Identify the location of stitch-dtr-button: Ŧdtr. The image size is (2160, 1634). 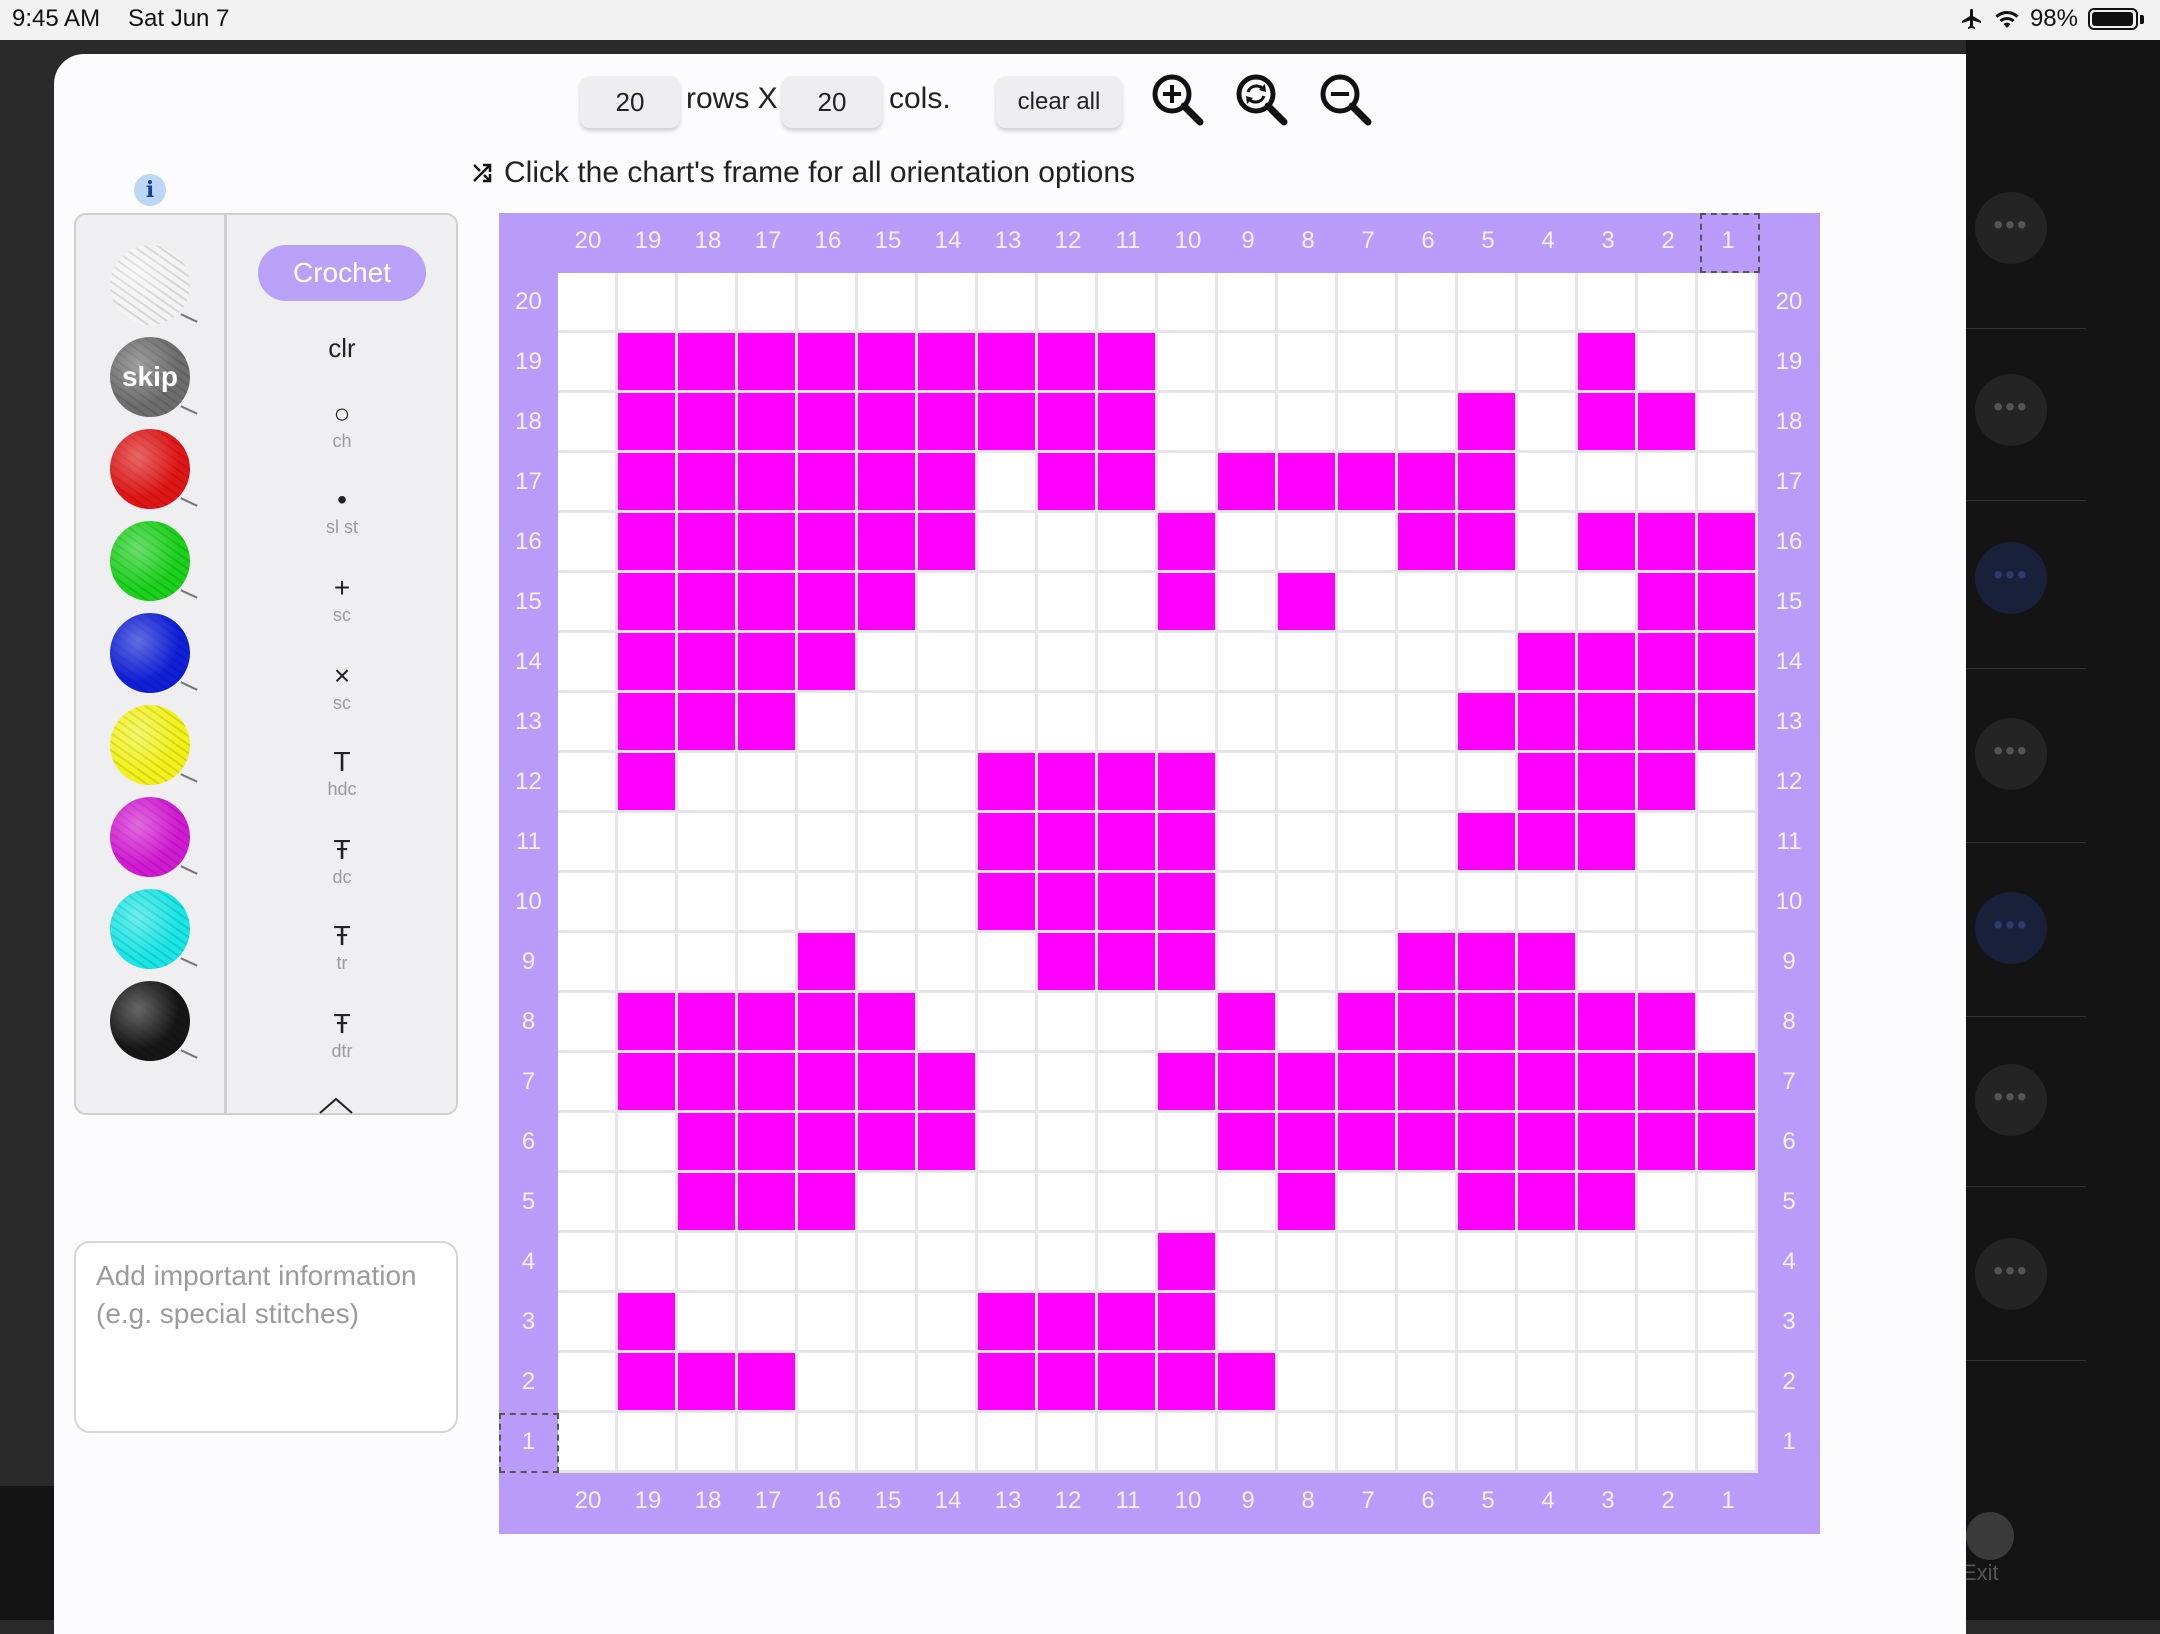
(342, 1034).